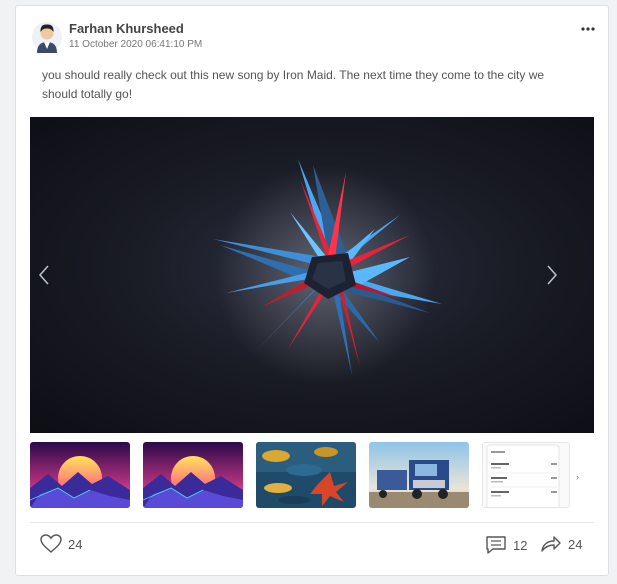  What do you see at coordinates (47, 36) in the screenshot?
I see `avatar` at bounding box center [47, 36].